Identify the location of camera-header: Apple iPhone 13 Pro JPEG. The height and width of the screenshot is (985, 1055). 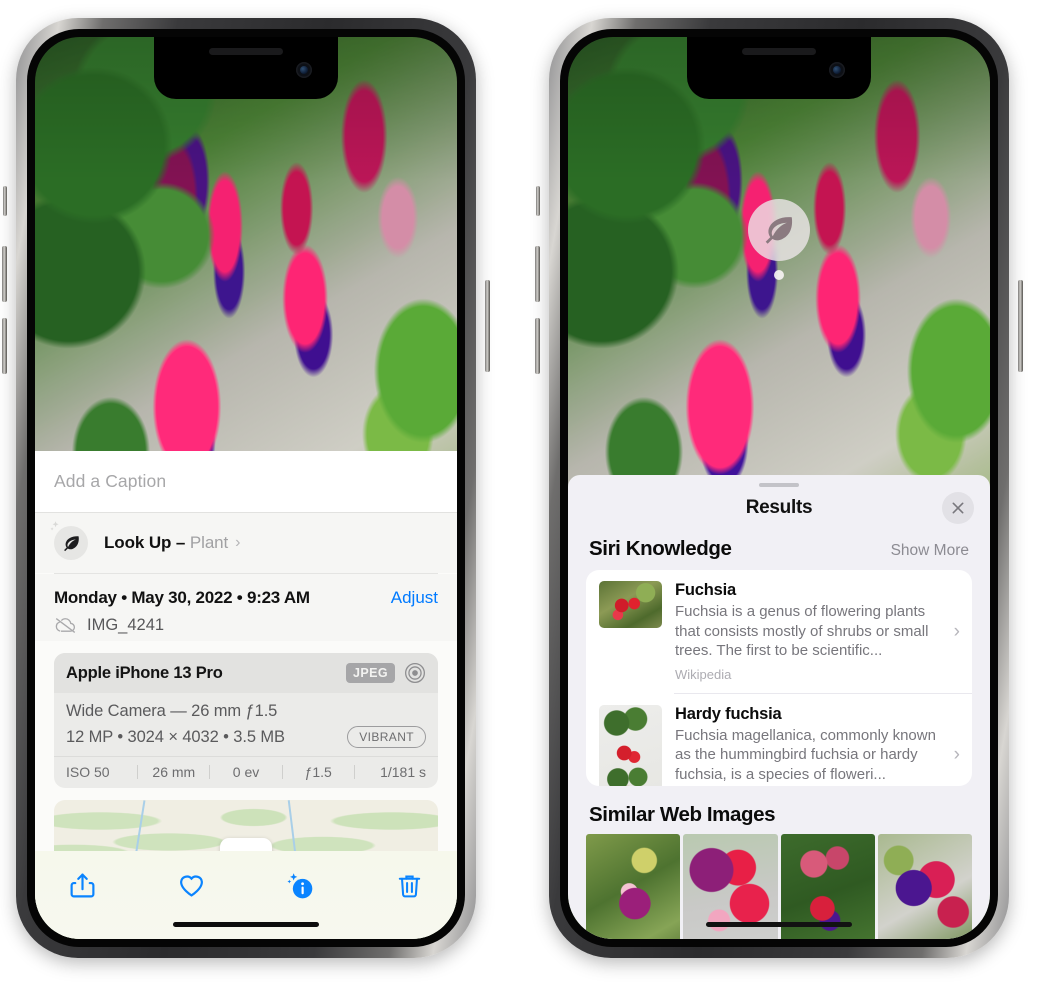
(246, 673).